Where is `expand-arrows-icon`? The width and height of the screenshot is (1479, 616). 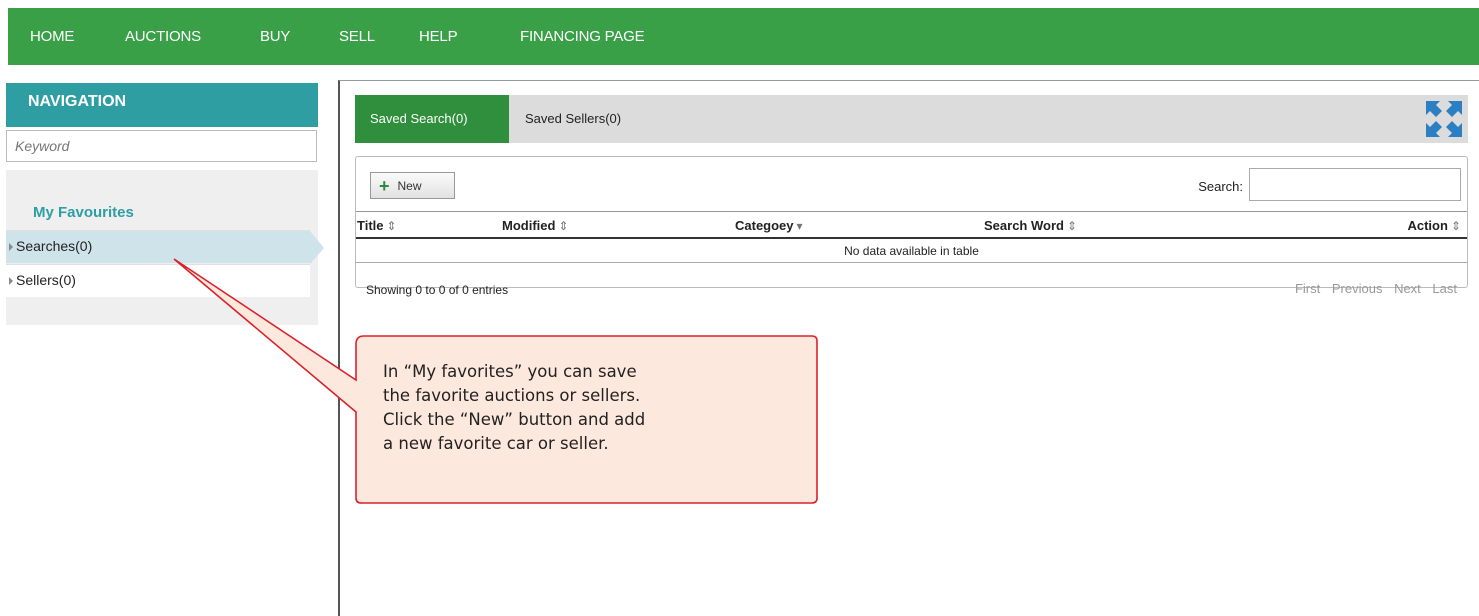 expand-arrows-icon is located at coordinates (1444, 119).